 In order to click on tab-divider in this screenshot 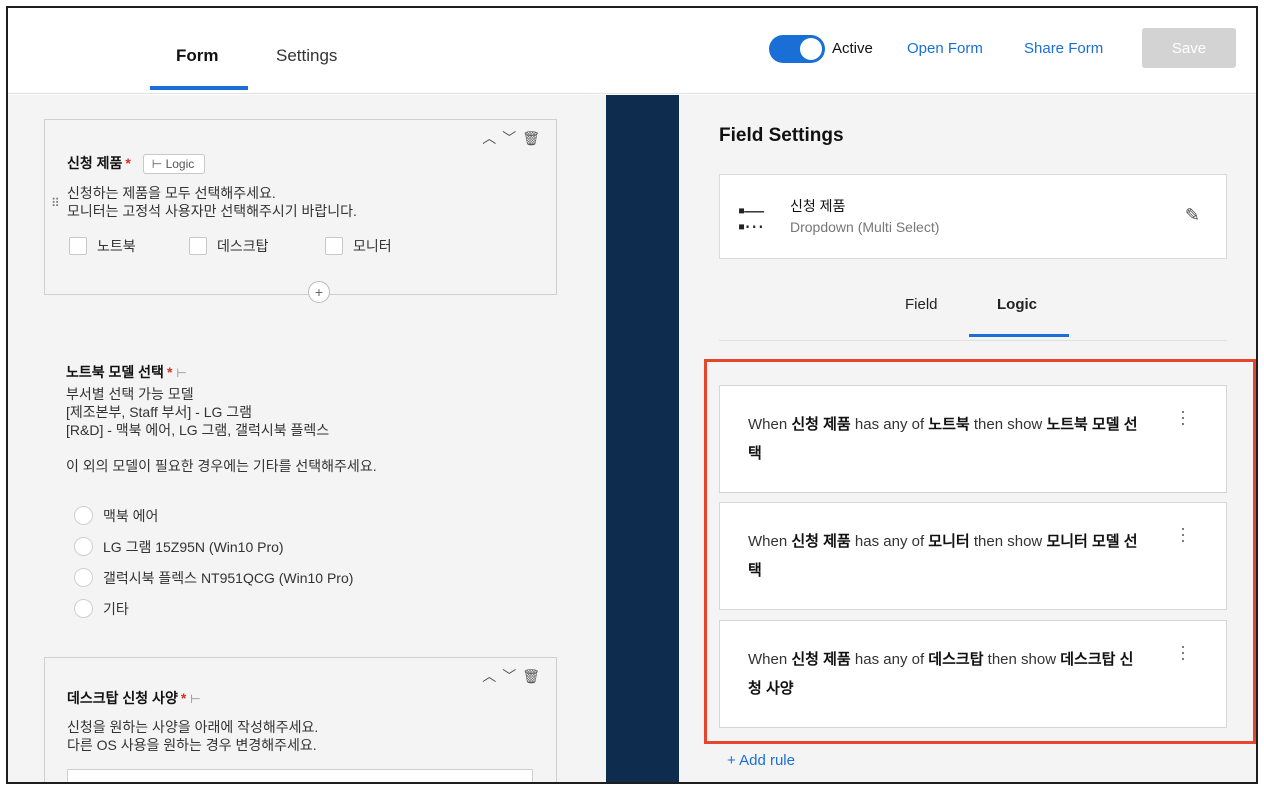, I will do `click(973, 340)`.